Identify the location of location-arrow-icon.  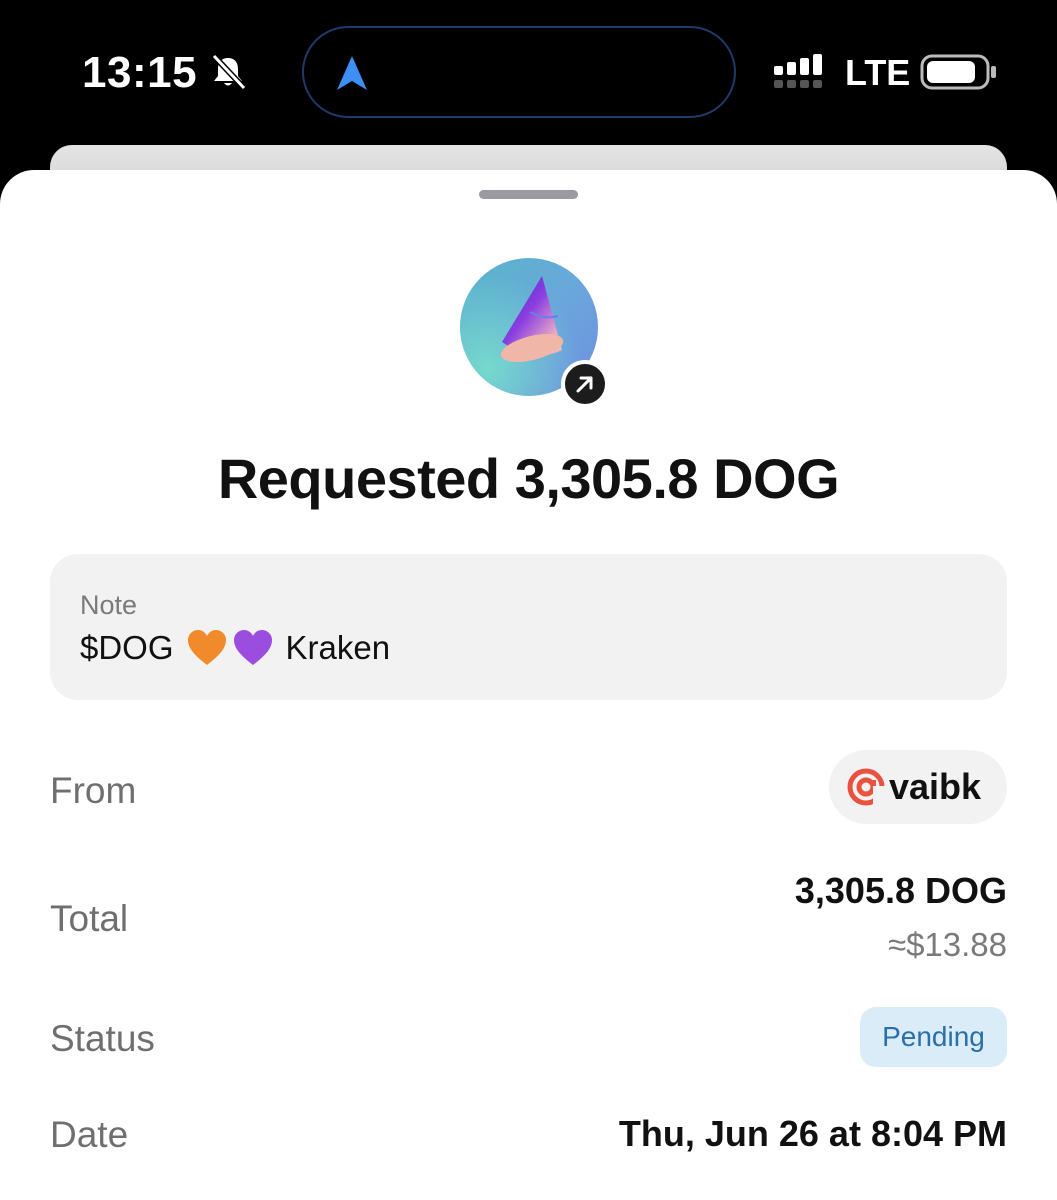
(352, 73).